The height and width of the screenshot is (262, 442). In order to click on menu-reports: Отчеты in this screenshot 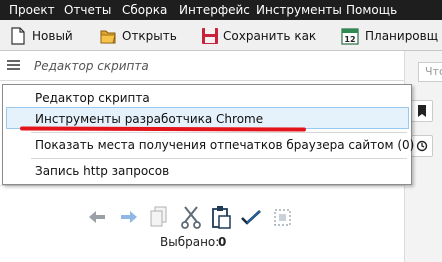, I will do `click(87, 10)`.